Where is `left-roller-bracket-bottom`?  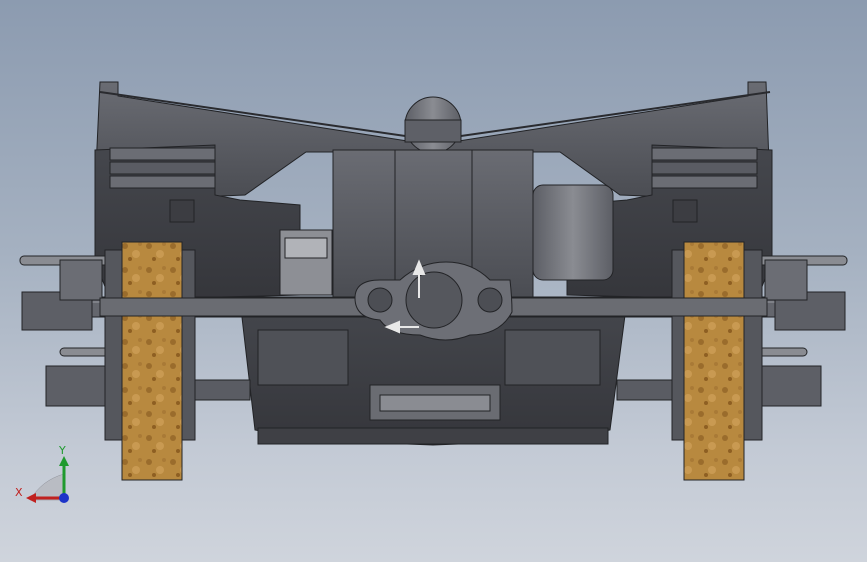
left-roller-bracket-bottom is located at coordinates (76, 386).